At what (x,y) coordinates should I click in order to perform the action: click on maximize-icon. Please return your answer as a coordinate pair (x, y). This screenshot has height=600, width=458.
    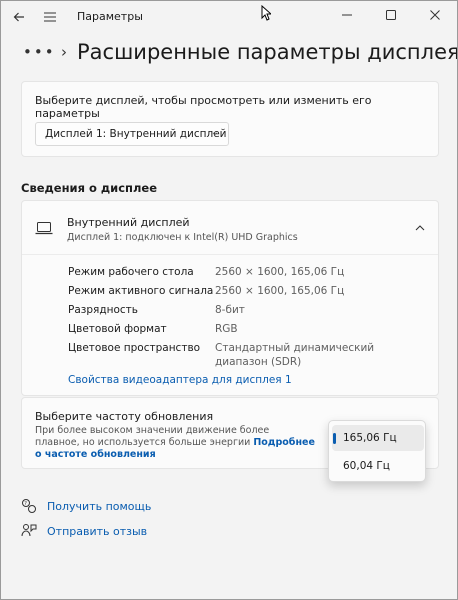
    Looking at the image, I should click on (391, 15).